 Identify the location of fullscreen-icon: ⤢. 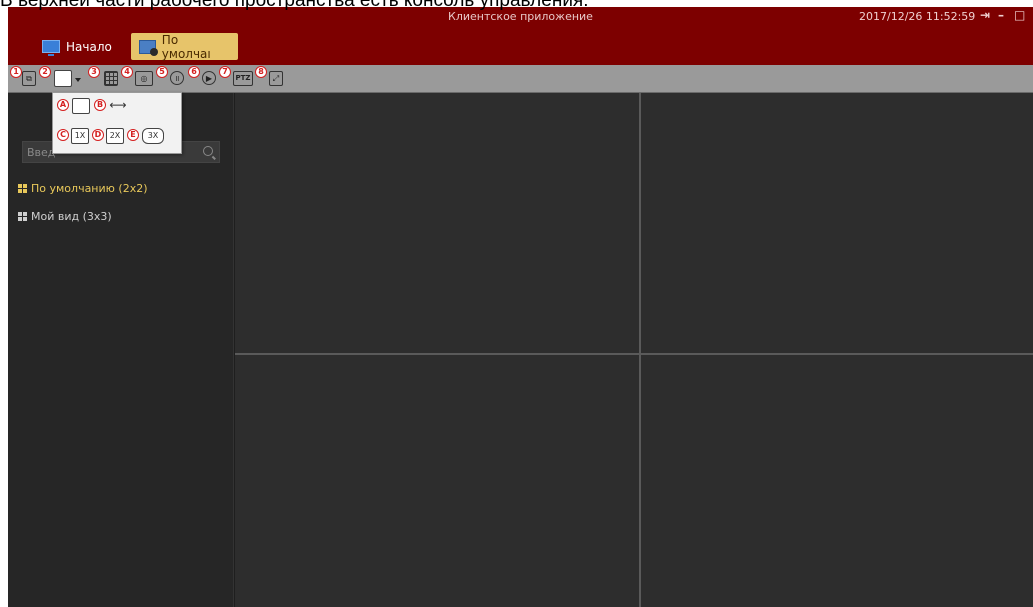
(276, 78).